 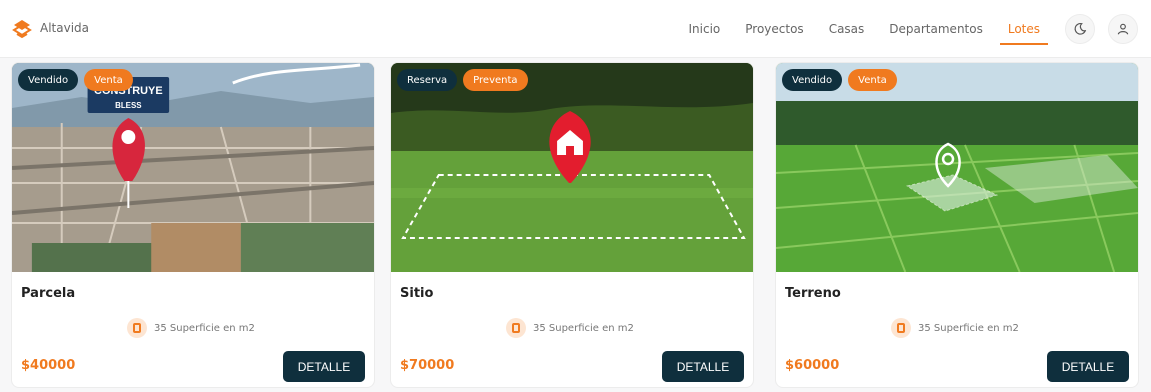 I want to click on property-price: $40000, so click(x=48, y=365).